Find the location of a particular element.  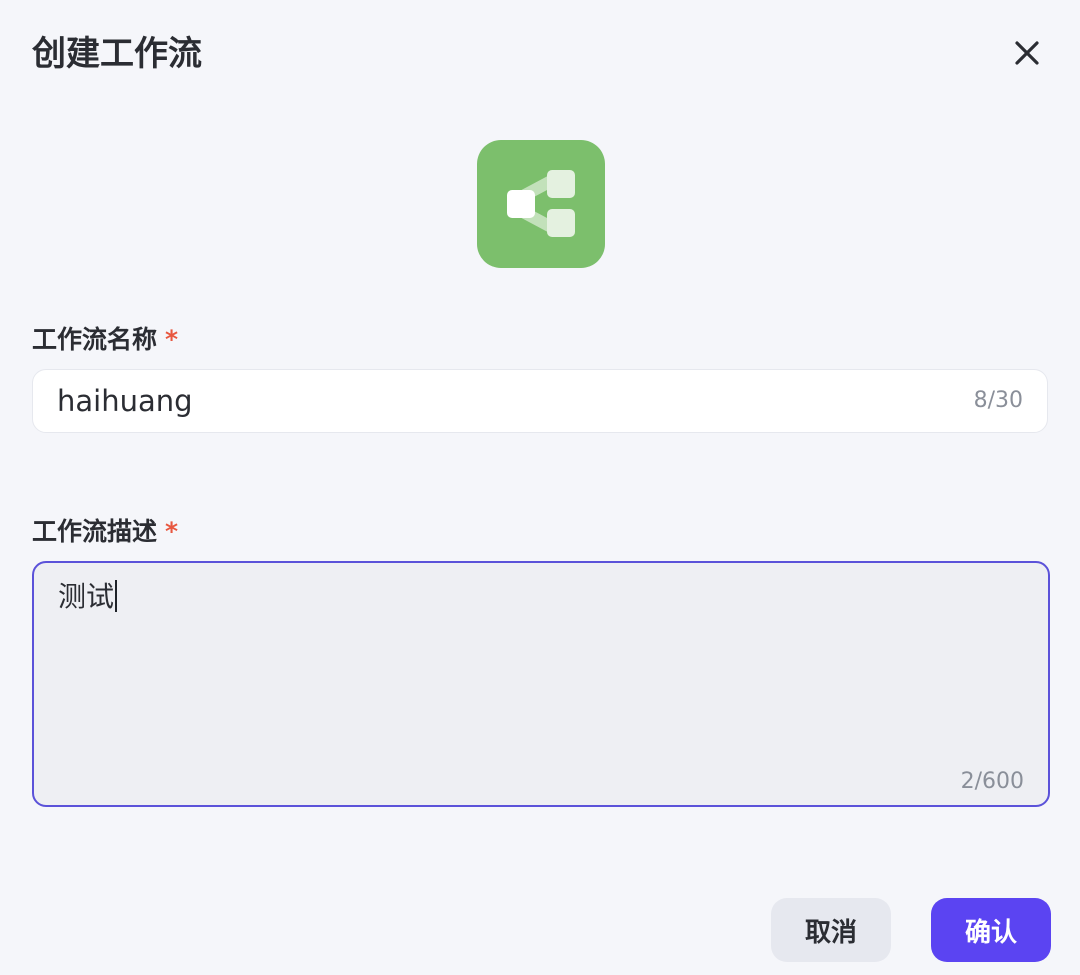

name-input-container: 8/30 is located at coordinates (540, 401).